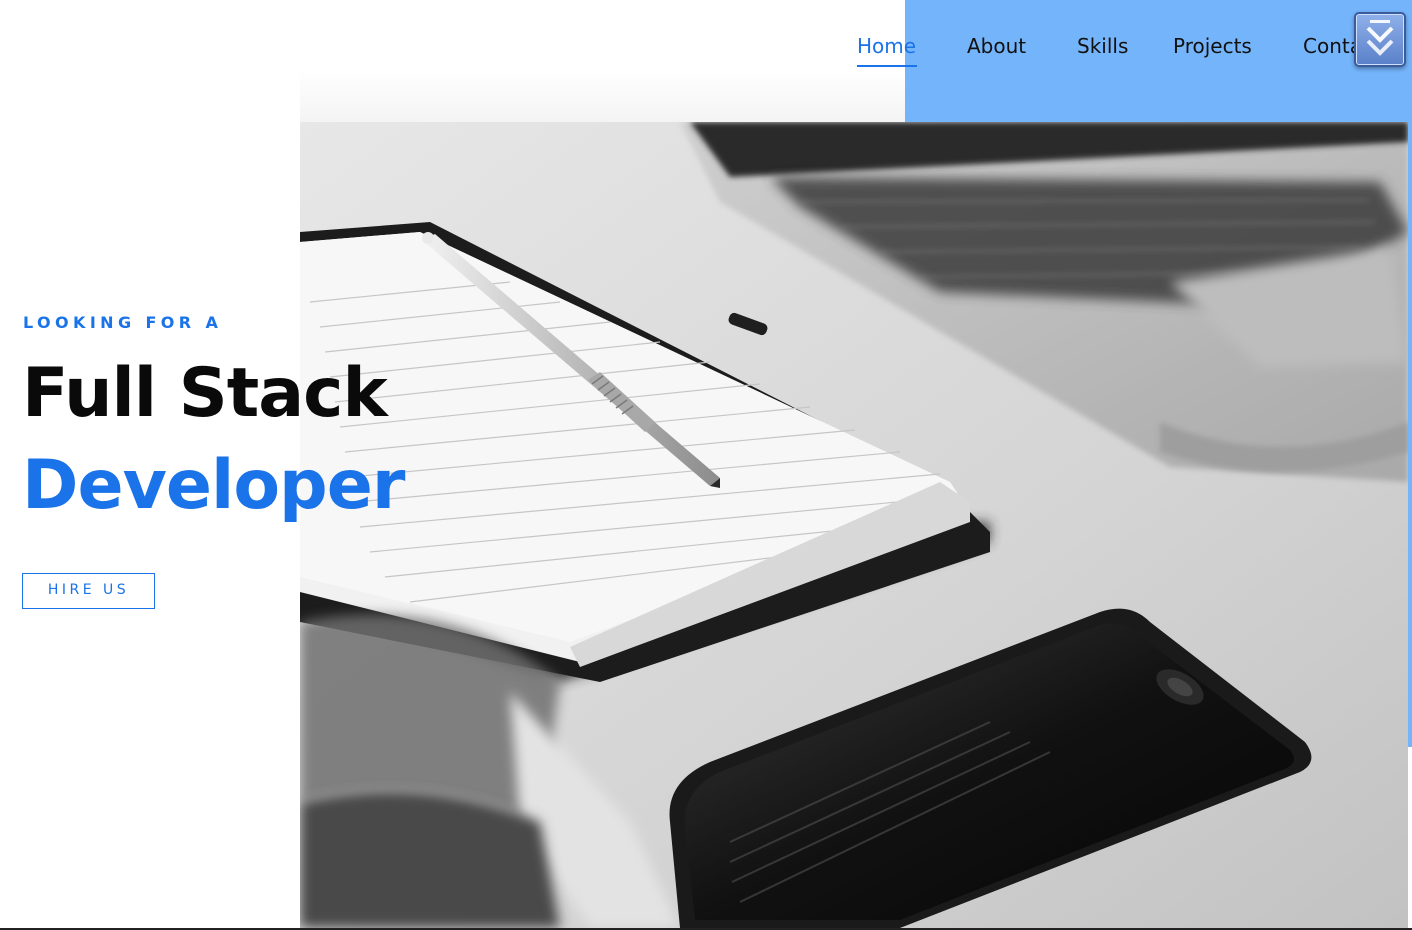 Image resolution: width=1412 pixels, height=930 pixels. Describe the element at coordinates (123, 322) in the screenshot. I see `hero-kicker: LOOKING FOR A` at that location.